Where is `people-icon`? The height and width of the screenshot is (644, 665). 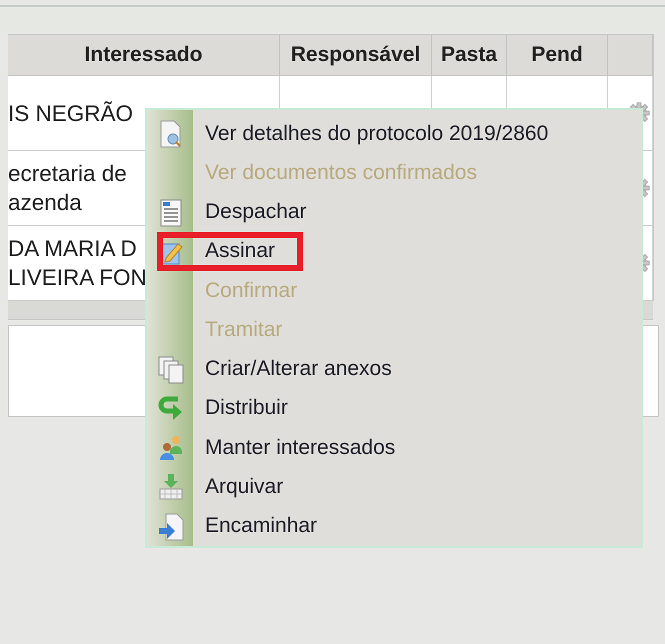
people-icon is located at coordinates (171, 448).